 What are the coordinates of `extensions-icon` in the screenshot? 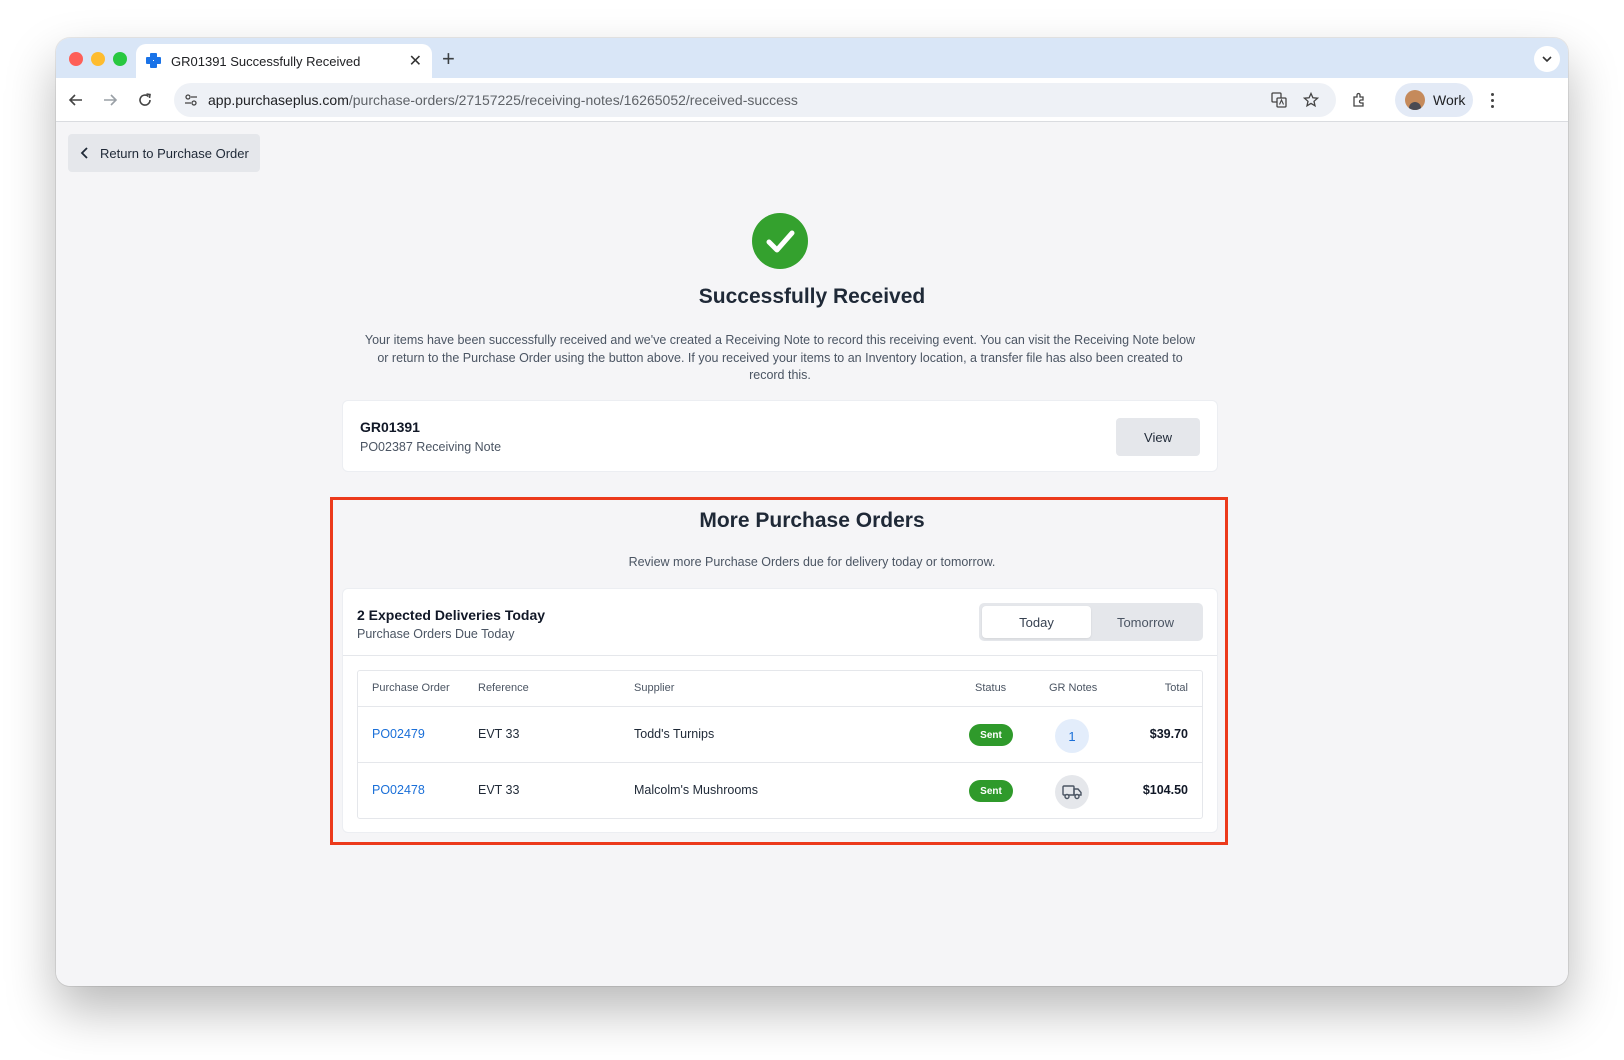 It's located at (1359, 100).